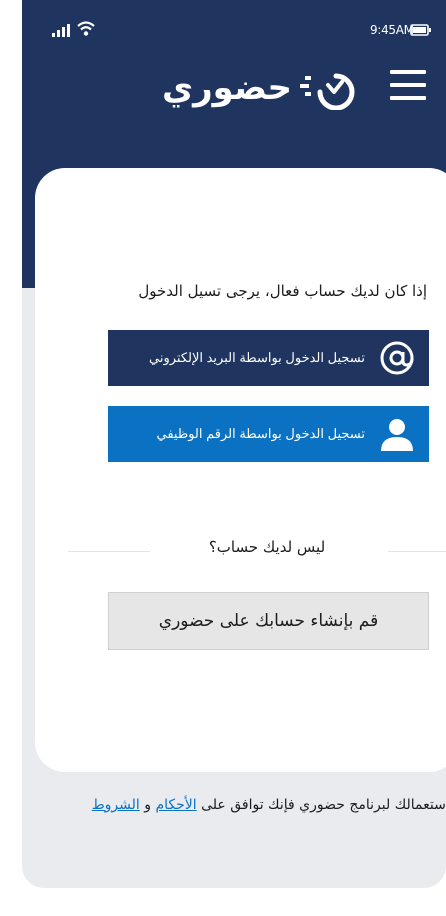 This screenshot has height=916, width=446. Describe the element at coordinates (397, 435) in the screenshot. I see `user-icon` at that location.